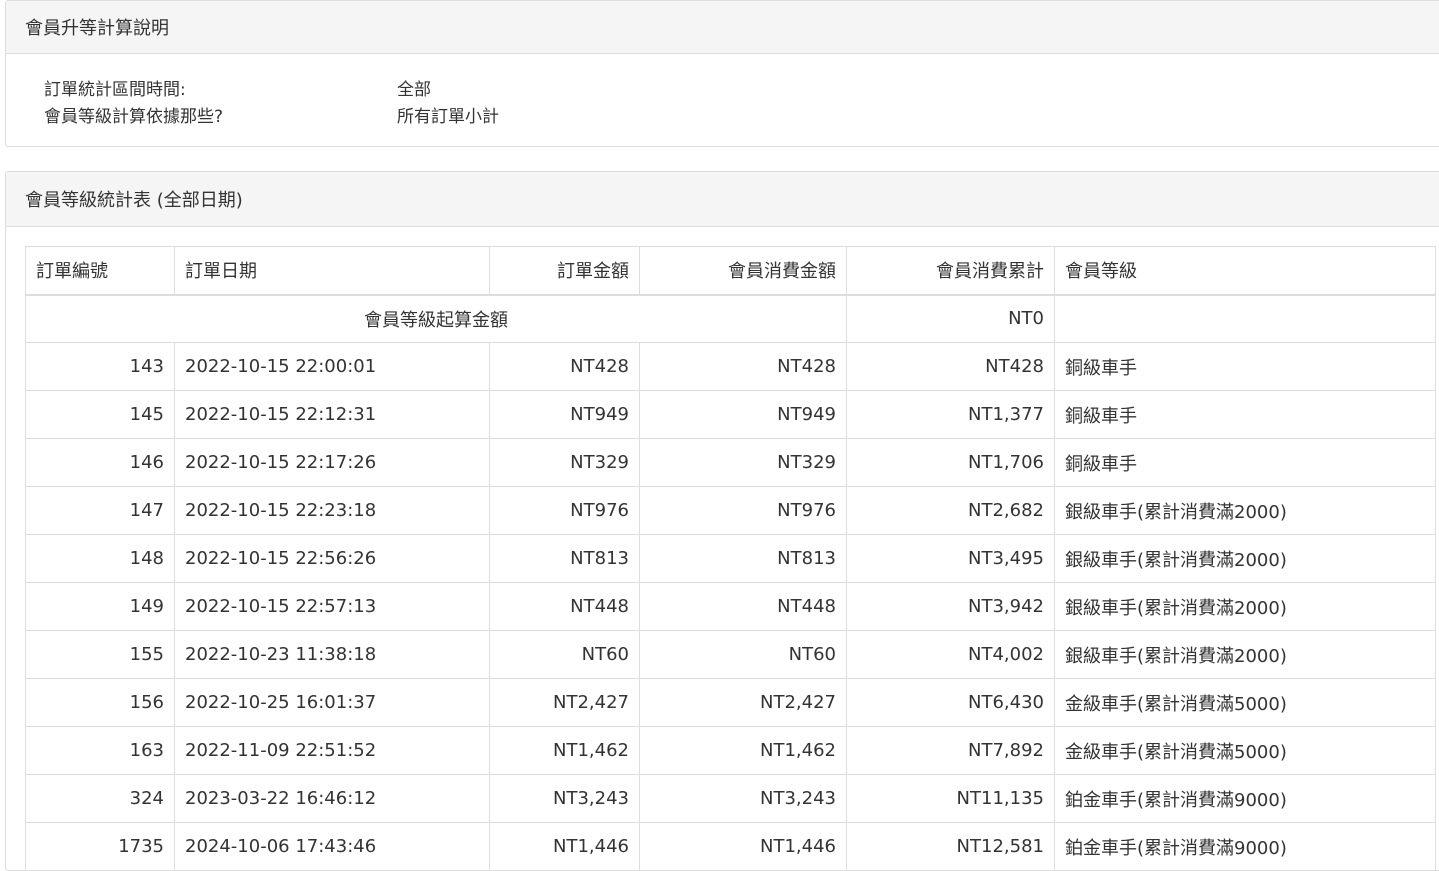 Image resolution: width=1439 pixels, height=871 pixels. Describe the element at coordinates (100, 798) in the screenshot. I see `cell-order-no: 324` at that location.